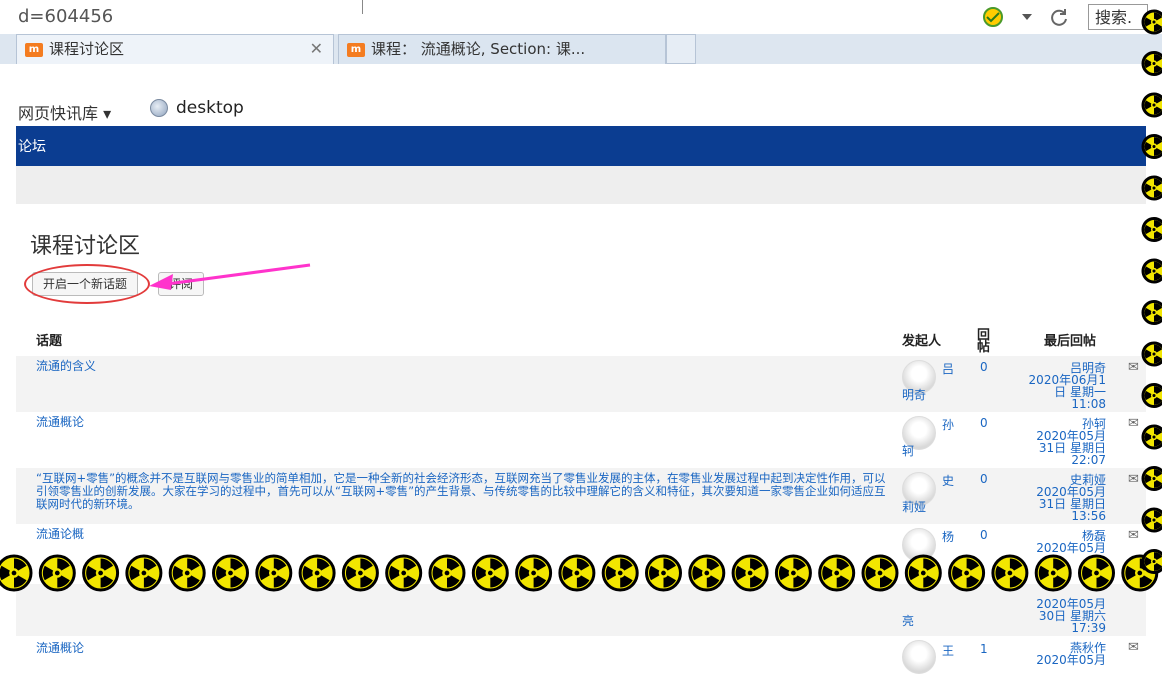 The width and height of the screenshot is (1162, 674). What do you see at coordinates (362, 7) in the screenshot?
I see `divider` at bounding box center [362, 7].